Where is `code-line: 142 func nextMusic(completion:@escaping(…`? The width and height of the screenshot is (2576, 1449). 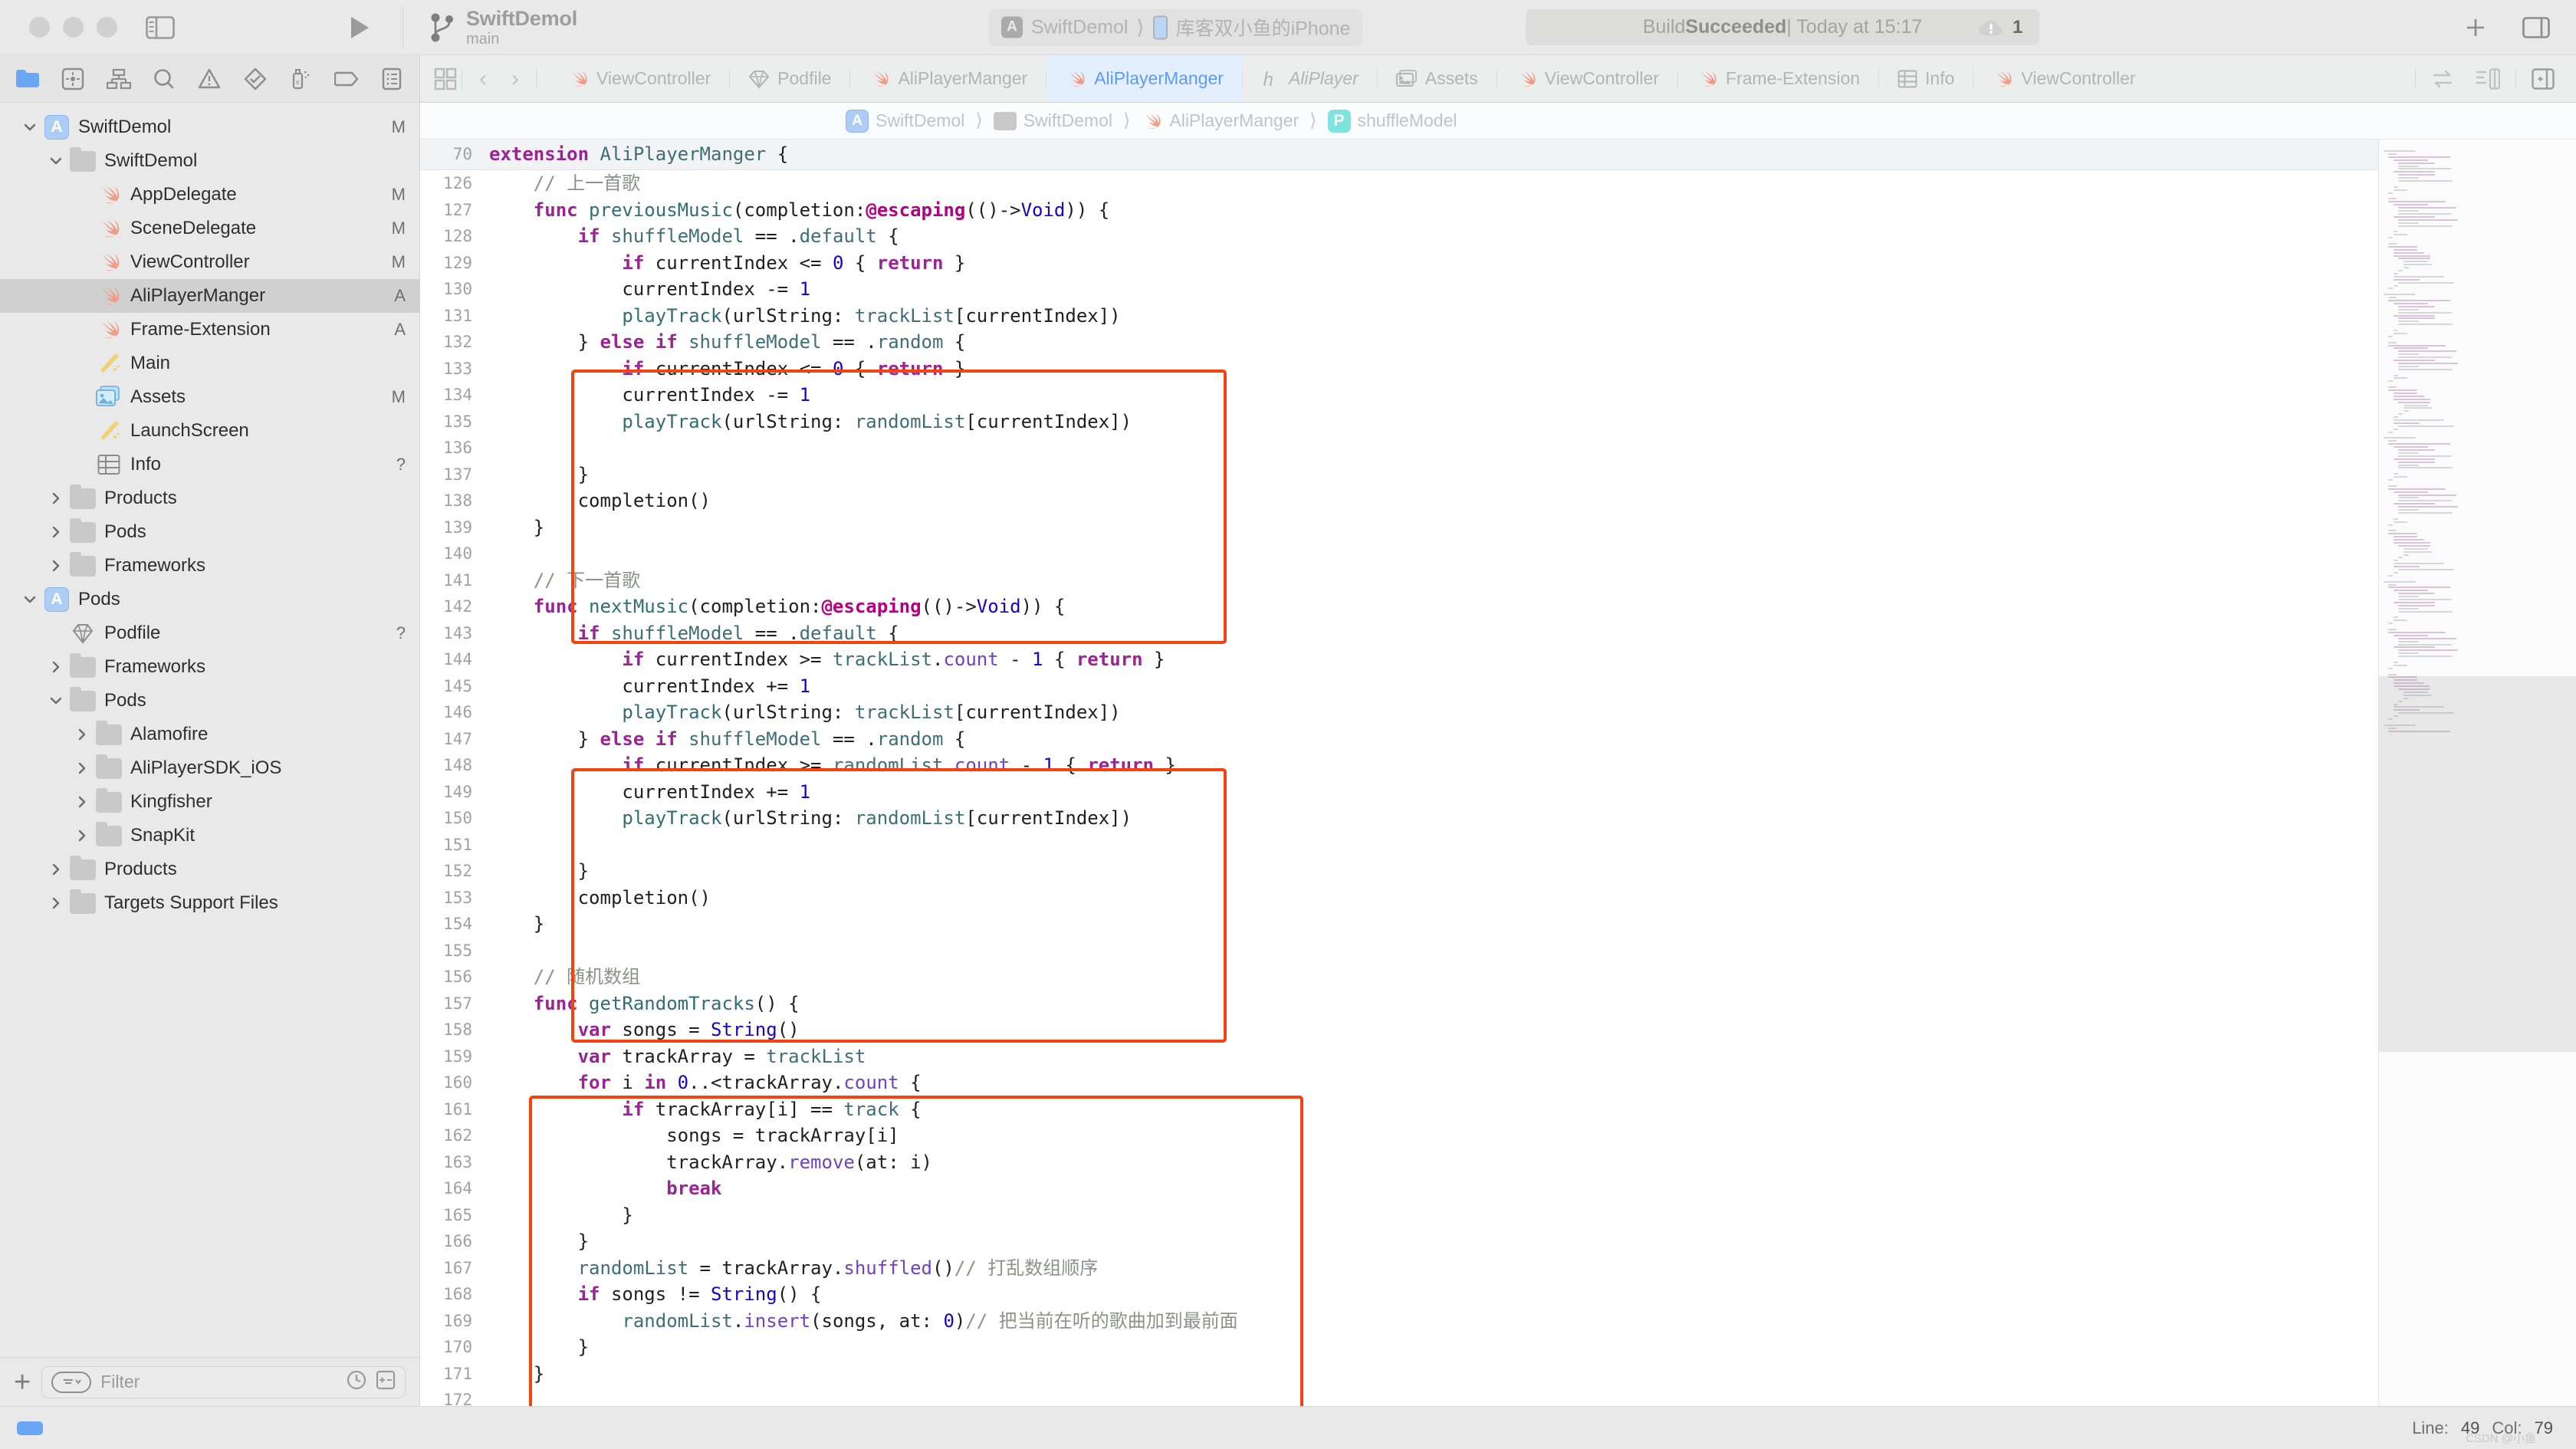 code-line: 142 func nextMusic(completion:@escaping(… is located at coordinates (1399, 606).